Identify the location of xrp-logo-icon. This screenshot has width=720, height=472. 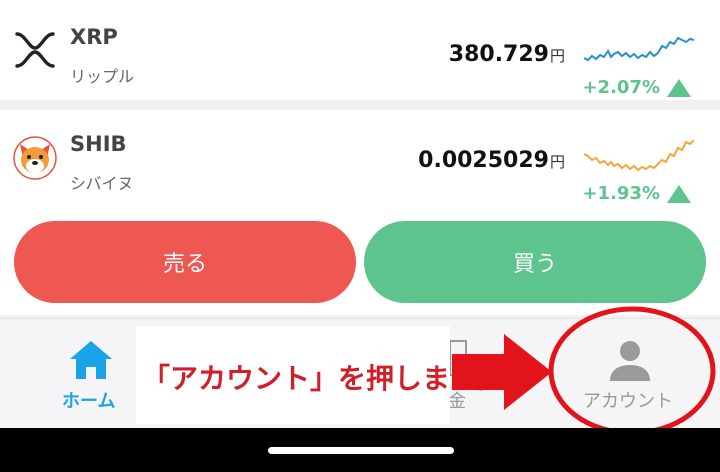
(35, 50).